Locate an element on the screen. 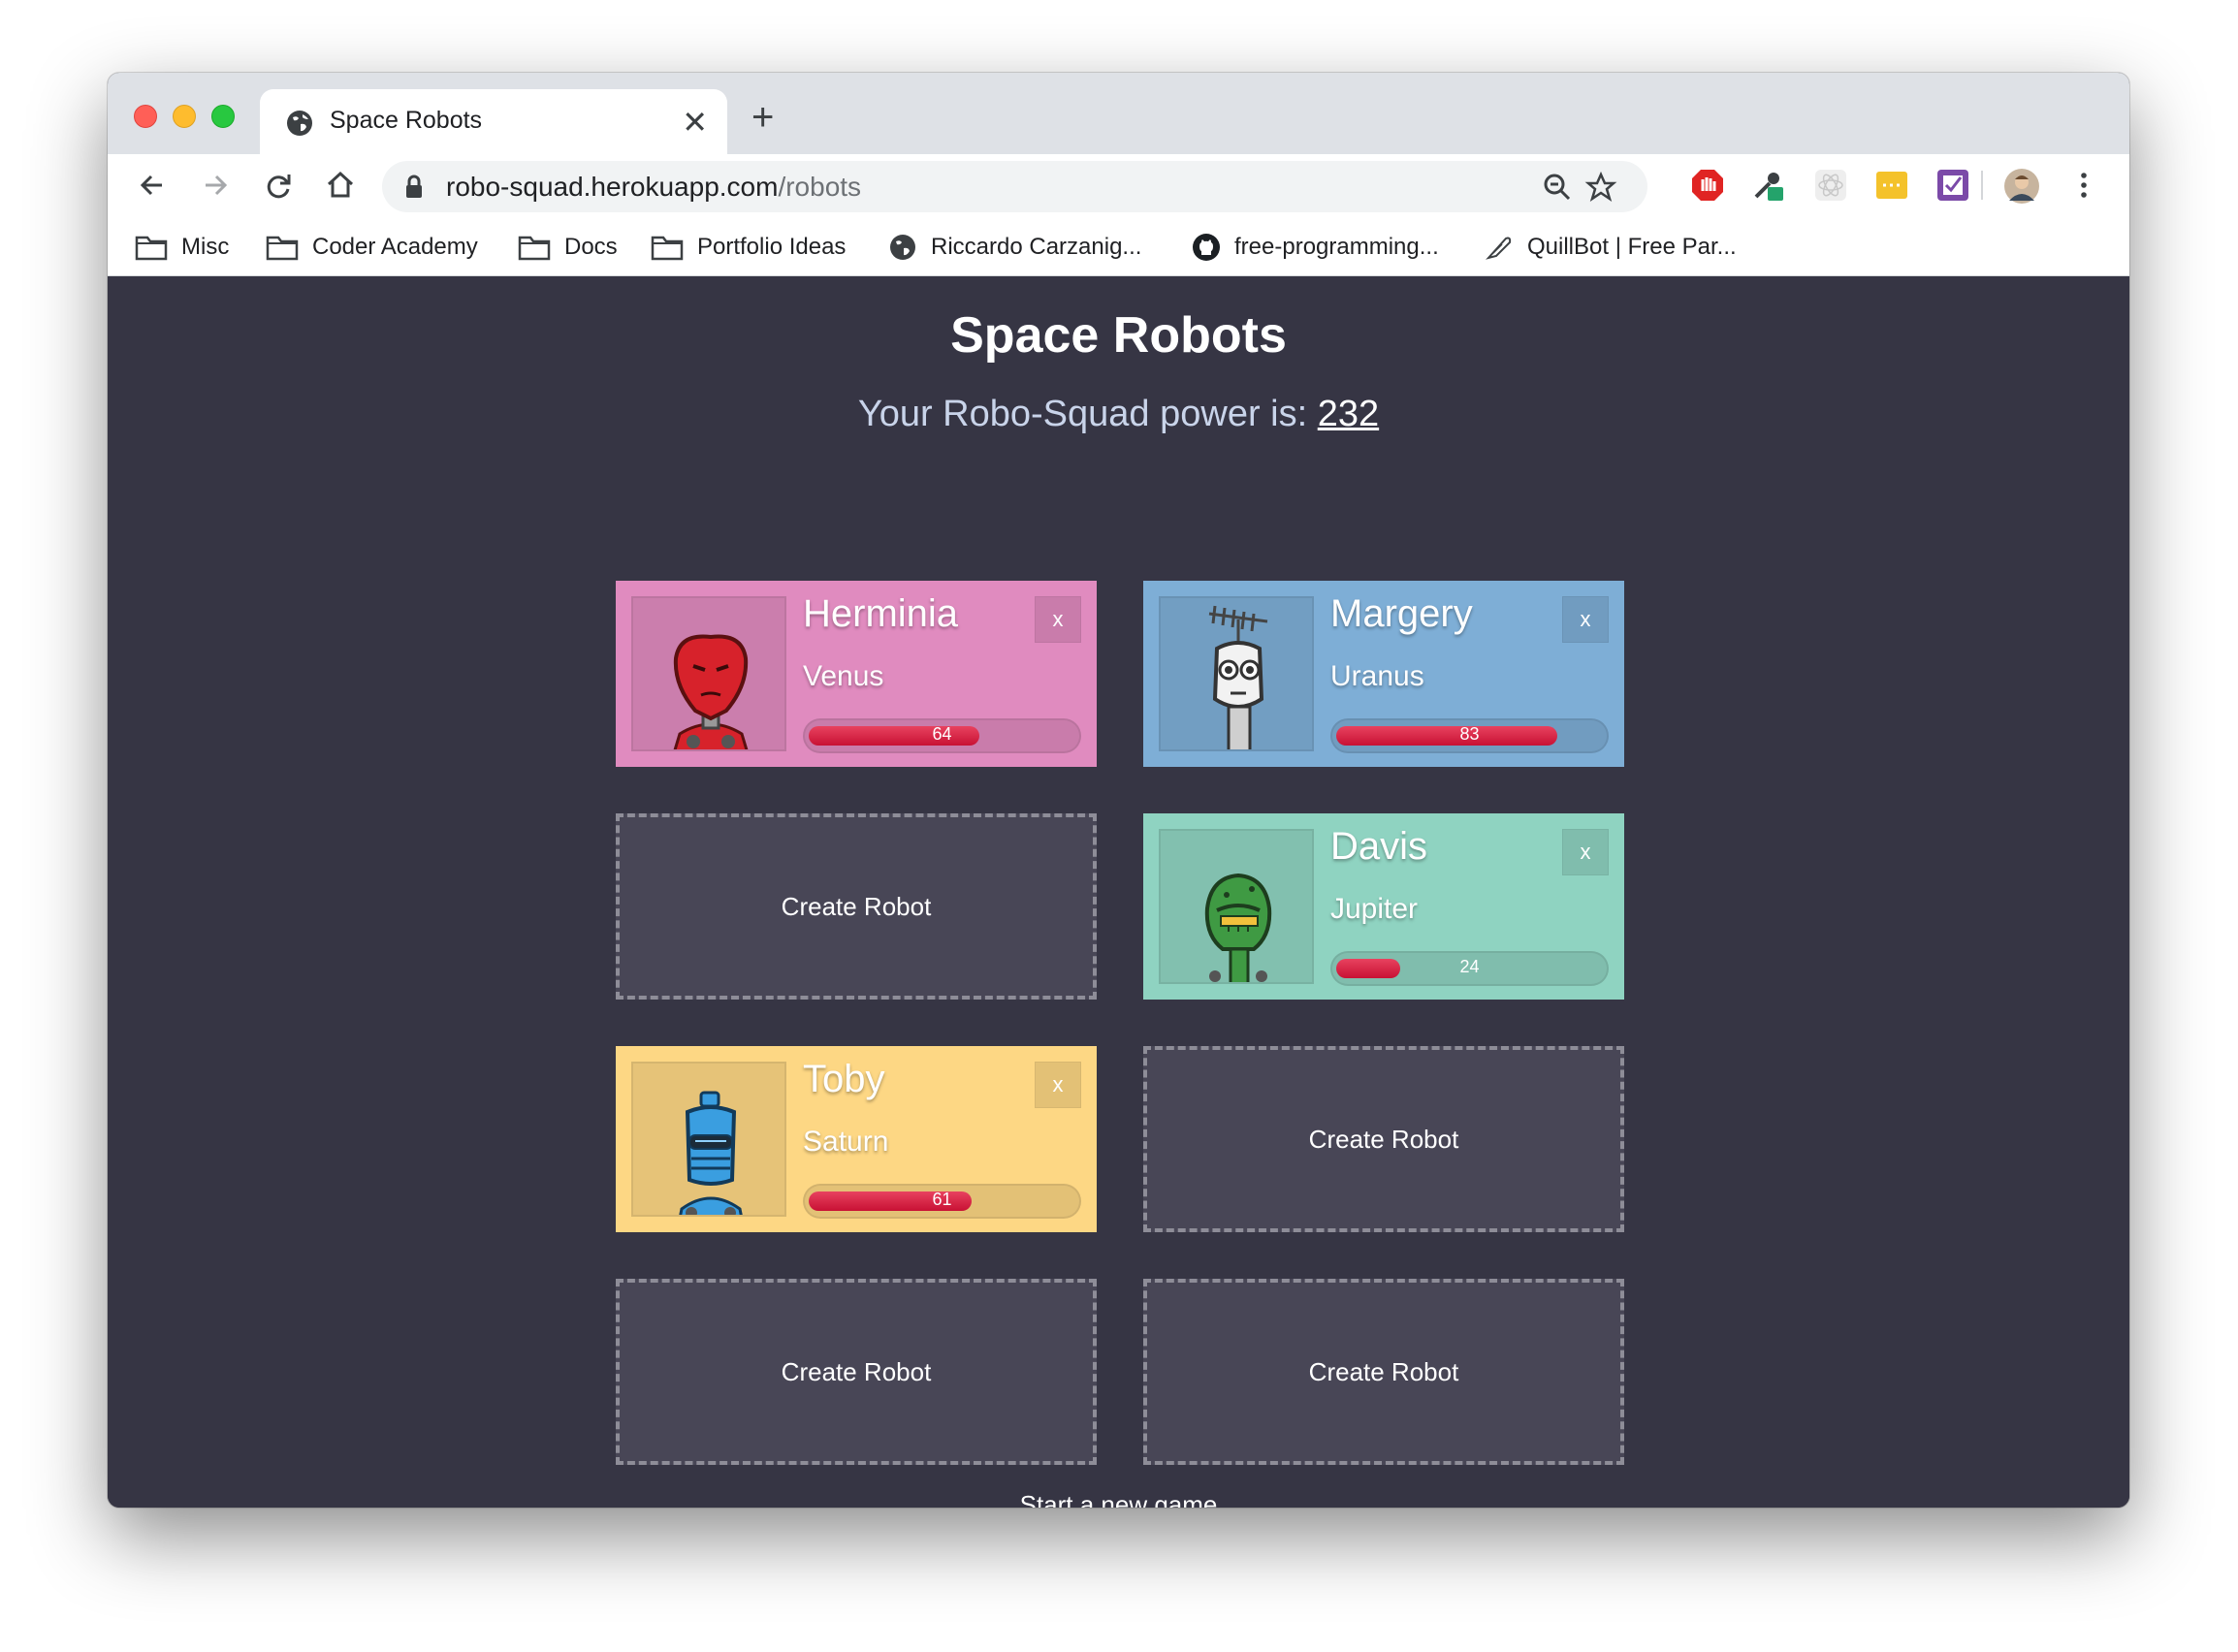  start-new-game-link: Start a new game is located at coordinates (1119, 1499).